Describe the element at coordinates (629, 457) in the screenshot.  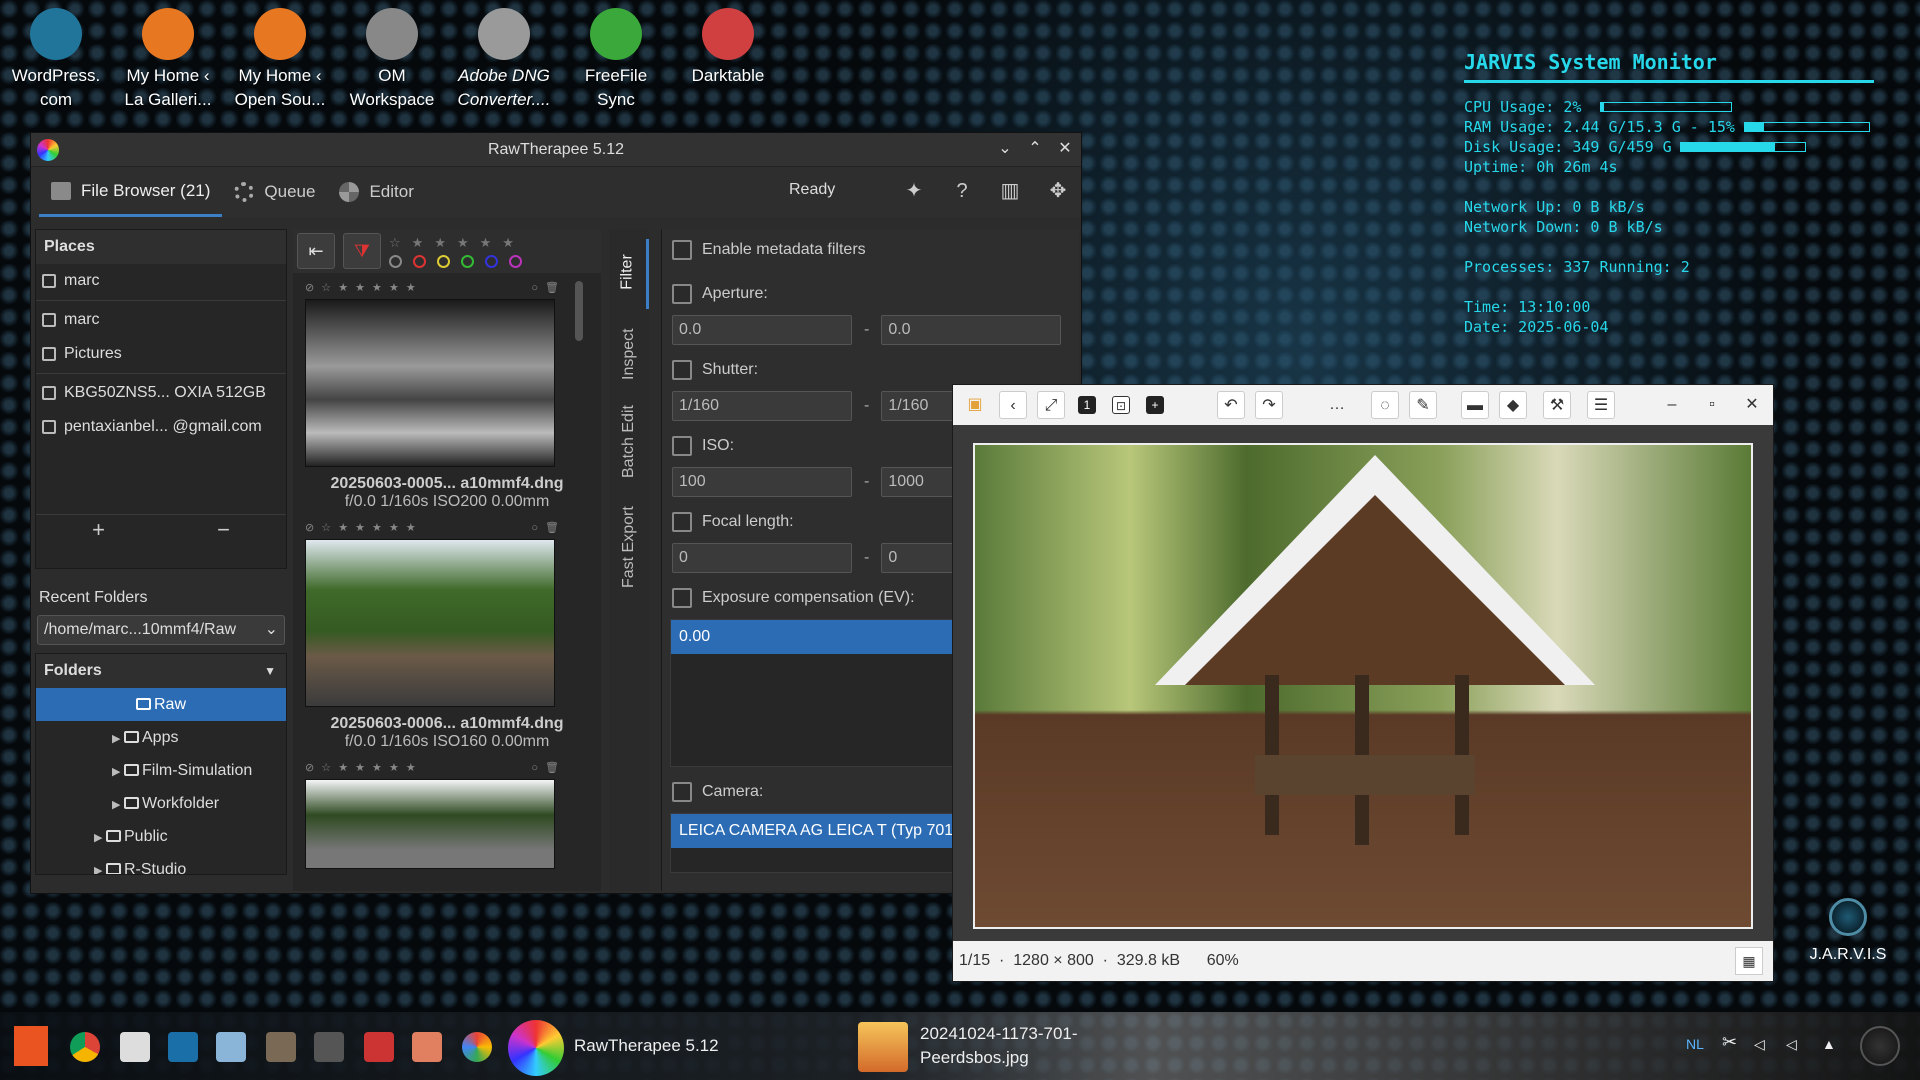
I see `tab-batch-edit: Batch Edit` at that location.